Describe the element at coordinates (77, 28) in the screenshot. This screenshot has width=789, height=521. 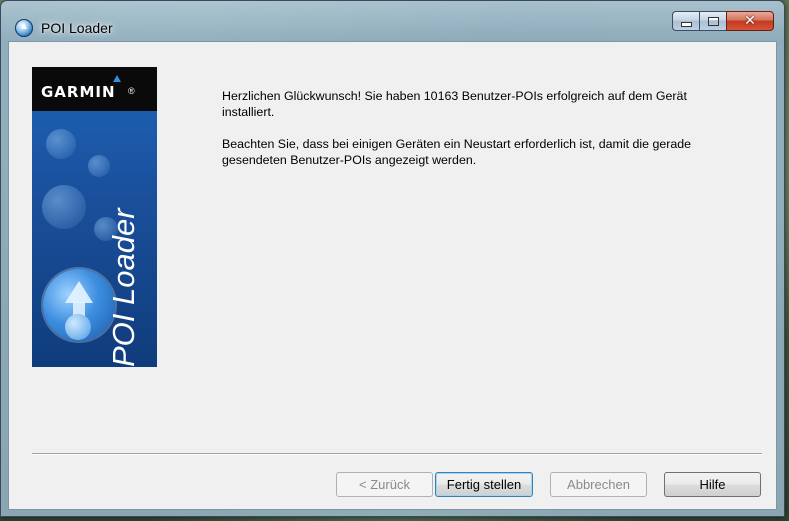
I see `window-title: POI Loader` at that location.